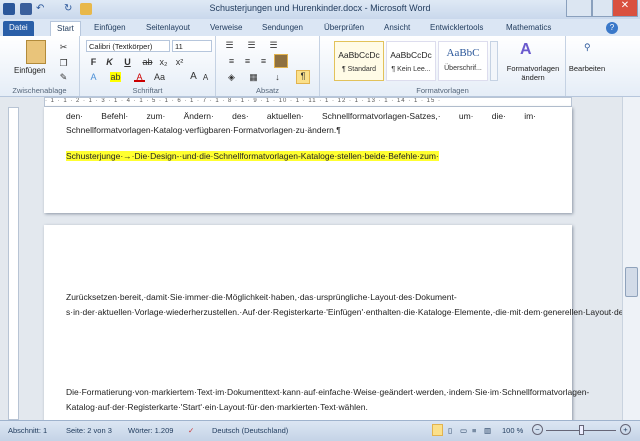  Describe the element at coordinates (191, 430) in the screenshot. I see `proofing-icon: ✓` at that location.